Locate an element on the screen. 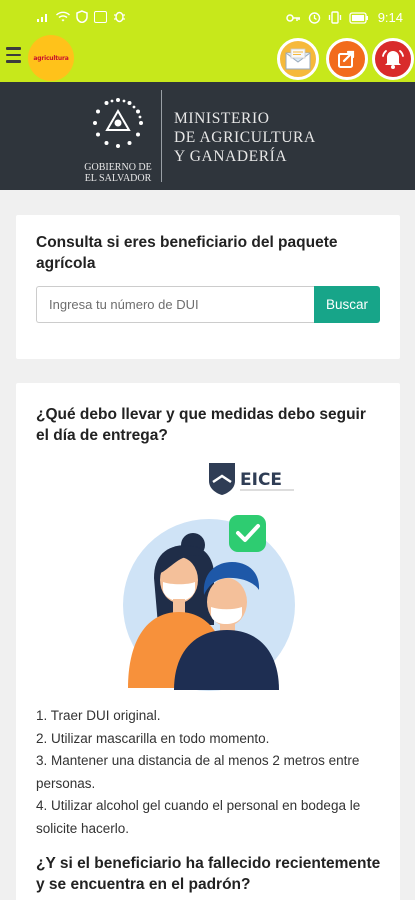 The height and width of the screenshot is (900, 415). wifi-icon is located at coordinates (63, 16).